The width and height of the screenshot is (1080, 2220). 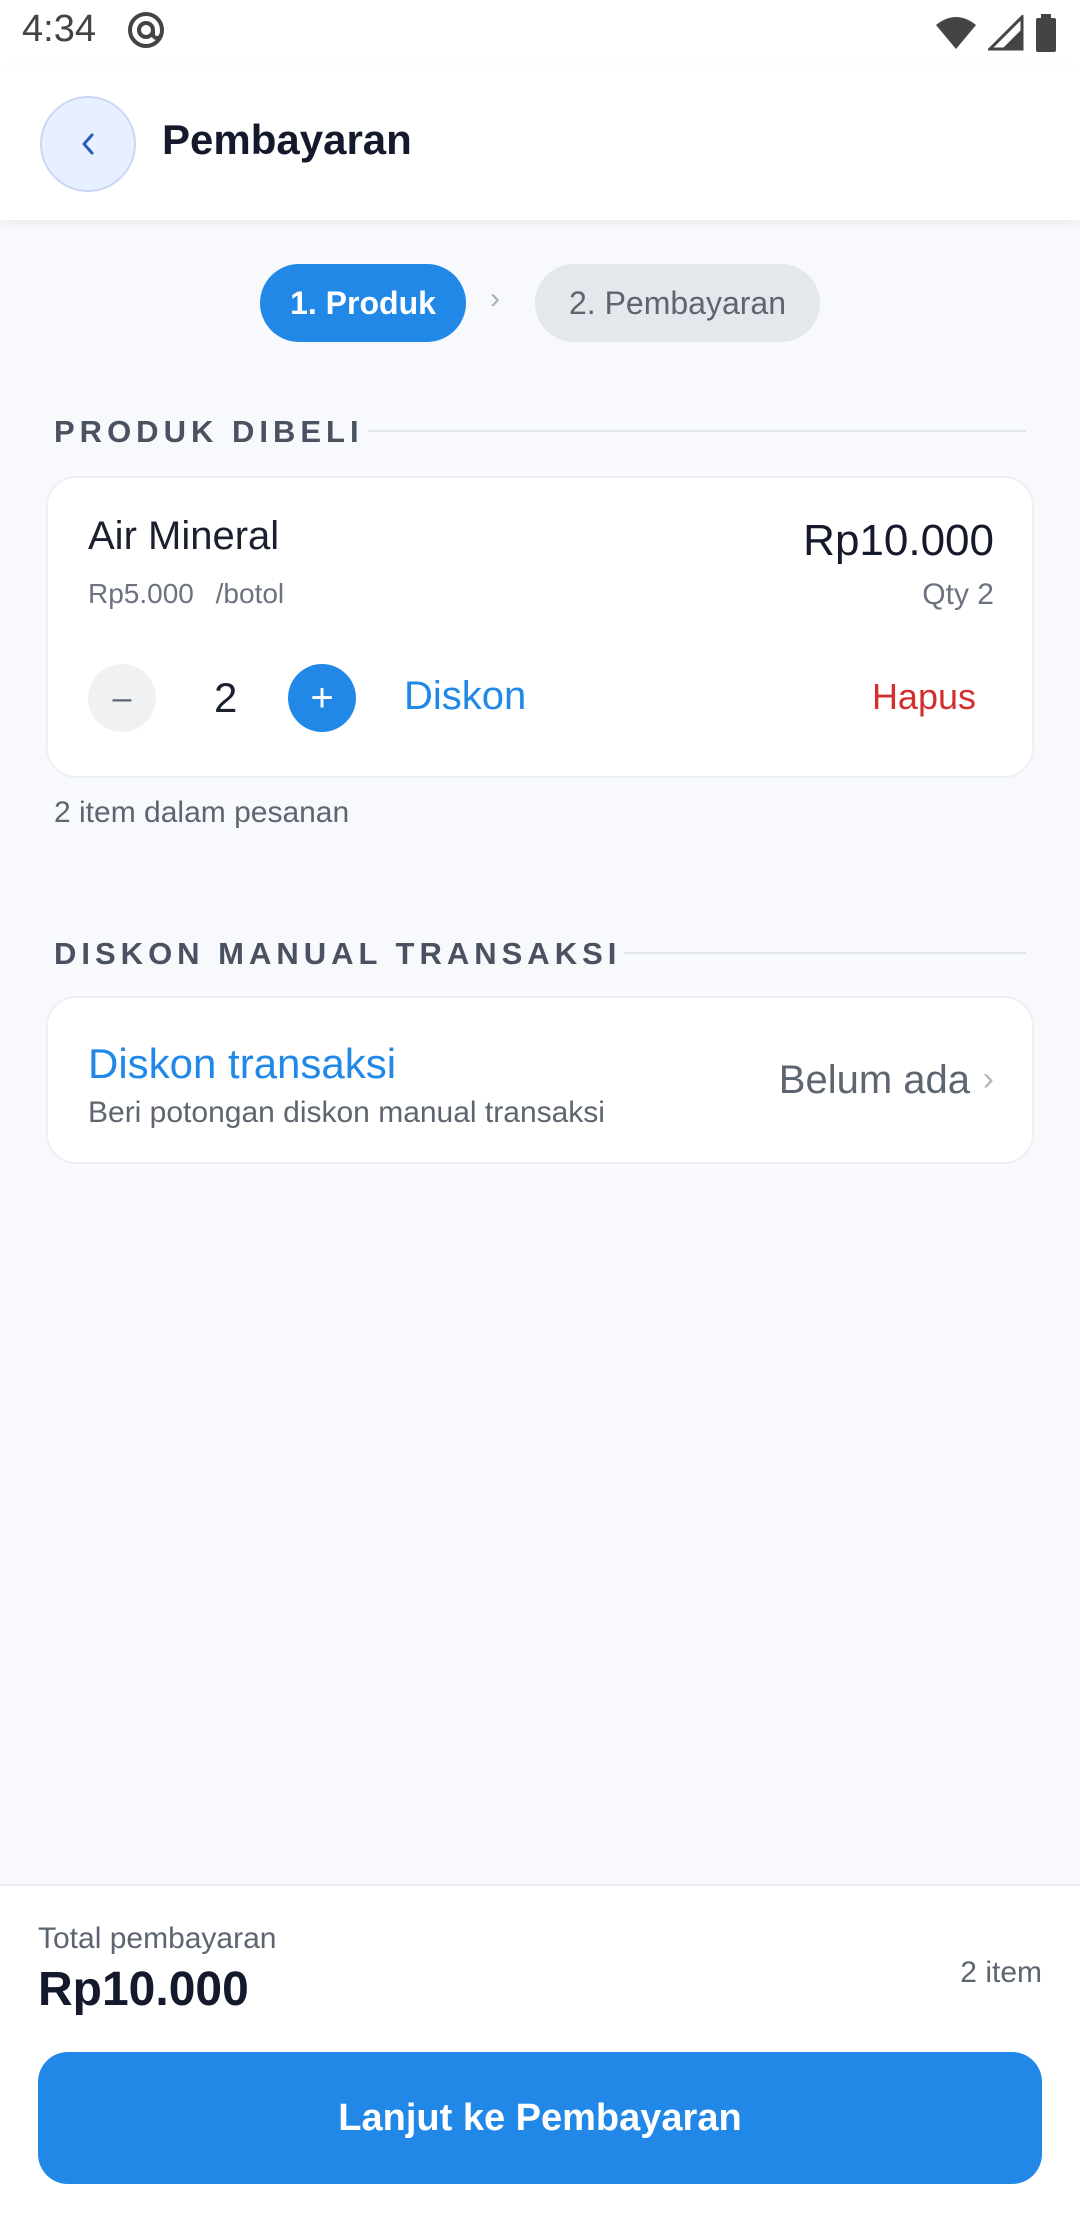 I want to click on discount-subtitle: Beri potongan diskon manual transaksi, so click(x=346, y=1112).